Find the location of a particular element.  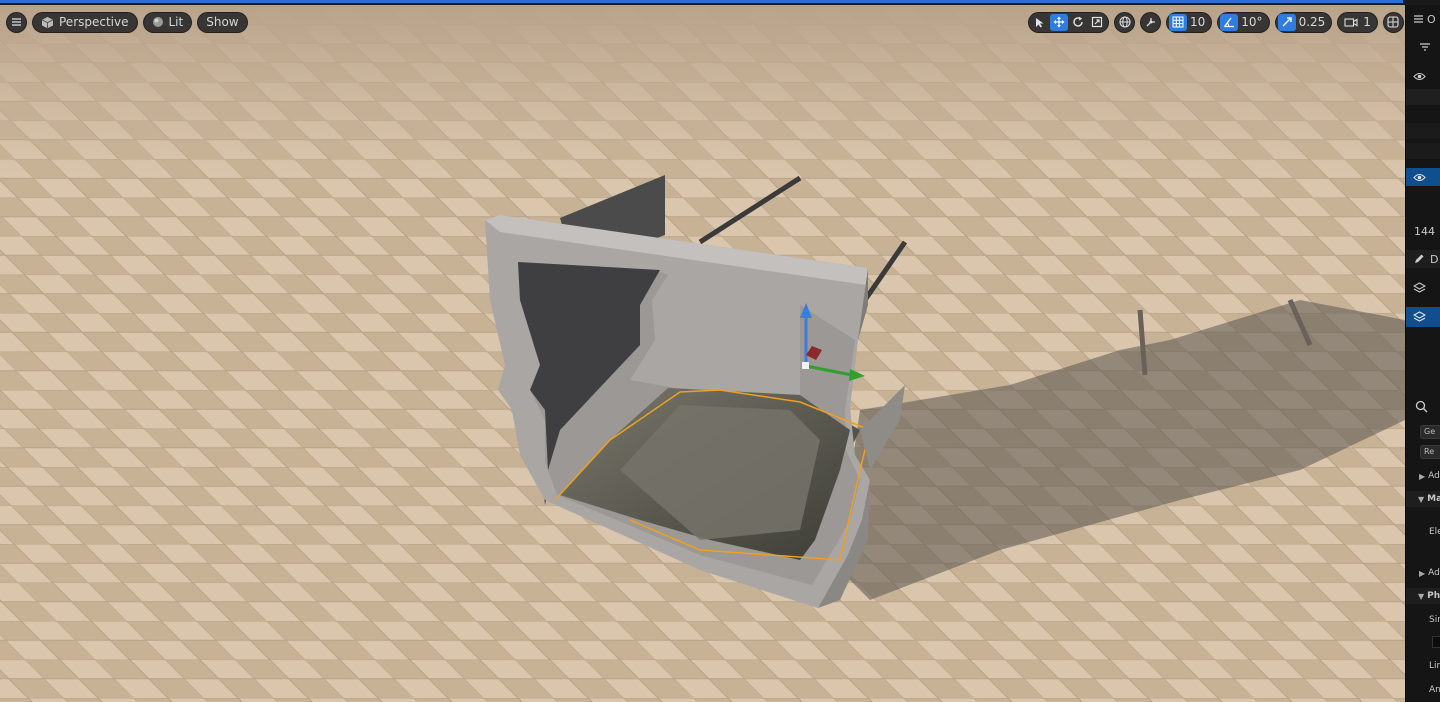

details-category-row: ▼ Ph is located at coordinates (1423, 596).